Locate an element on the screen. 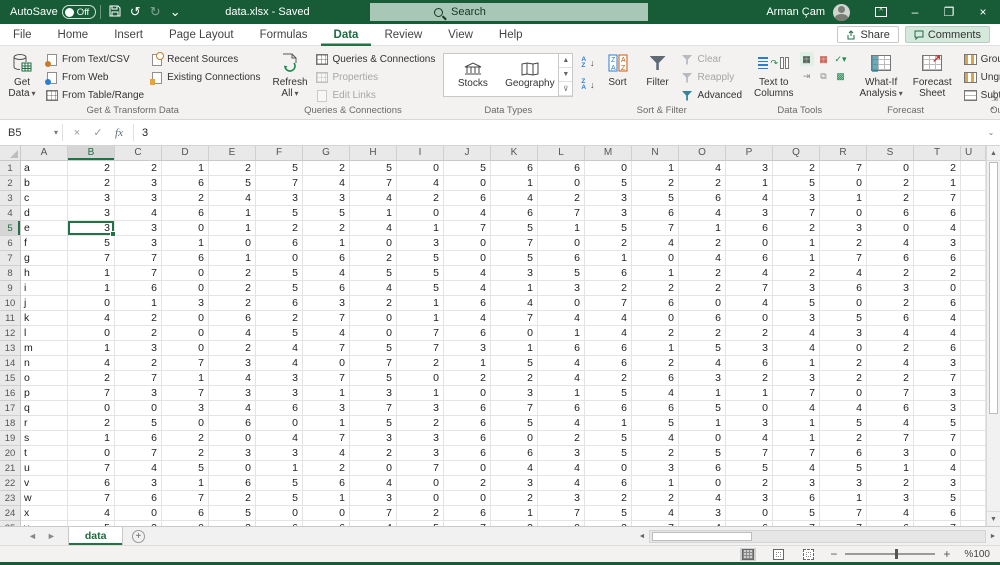 Image resolution: width=1000 pixels, height=565 pixels. cell-B21: 7 is located at coordinates (91, 468).